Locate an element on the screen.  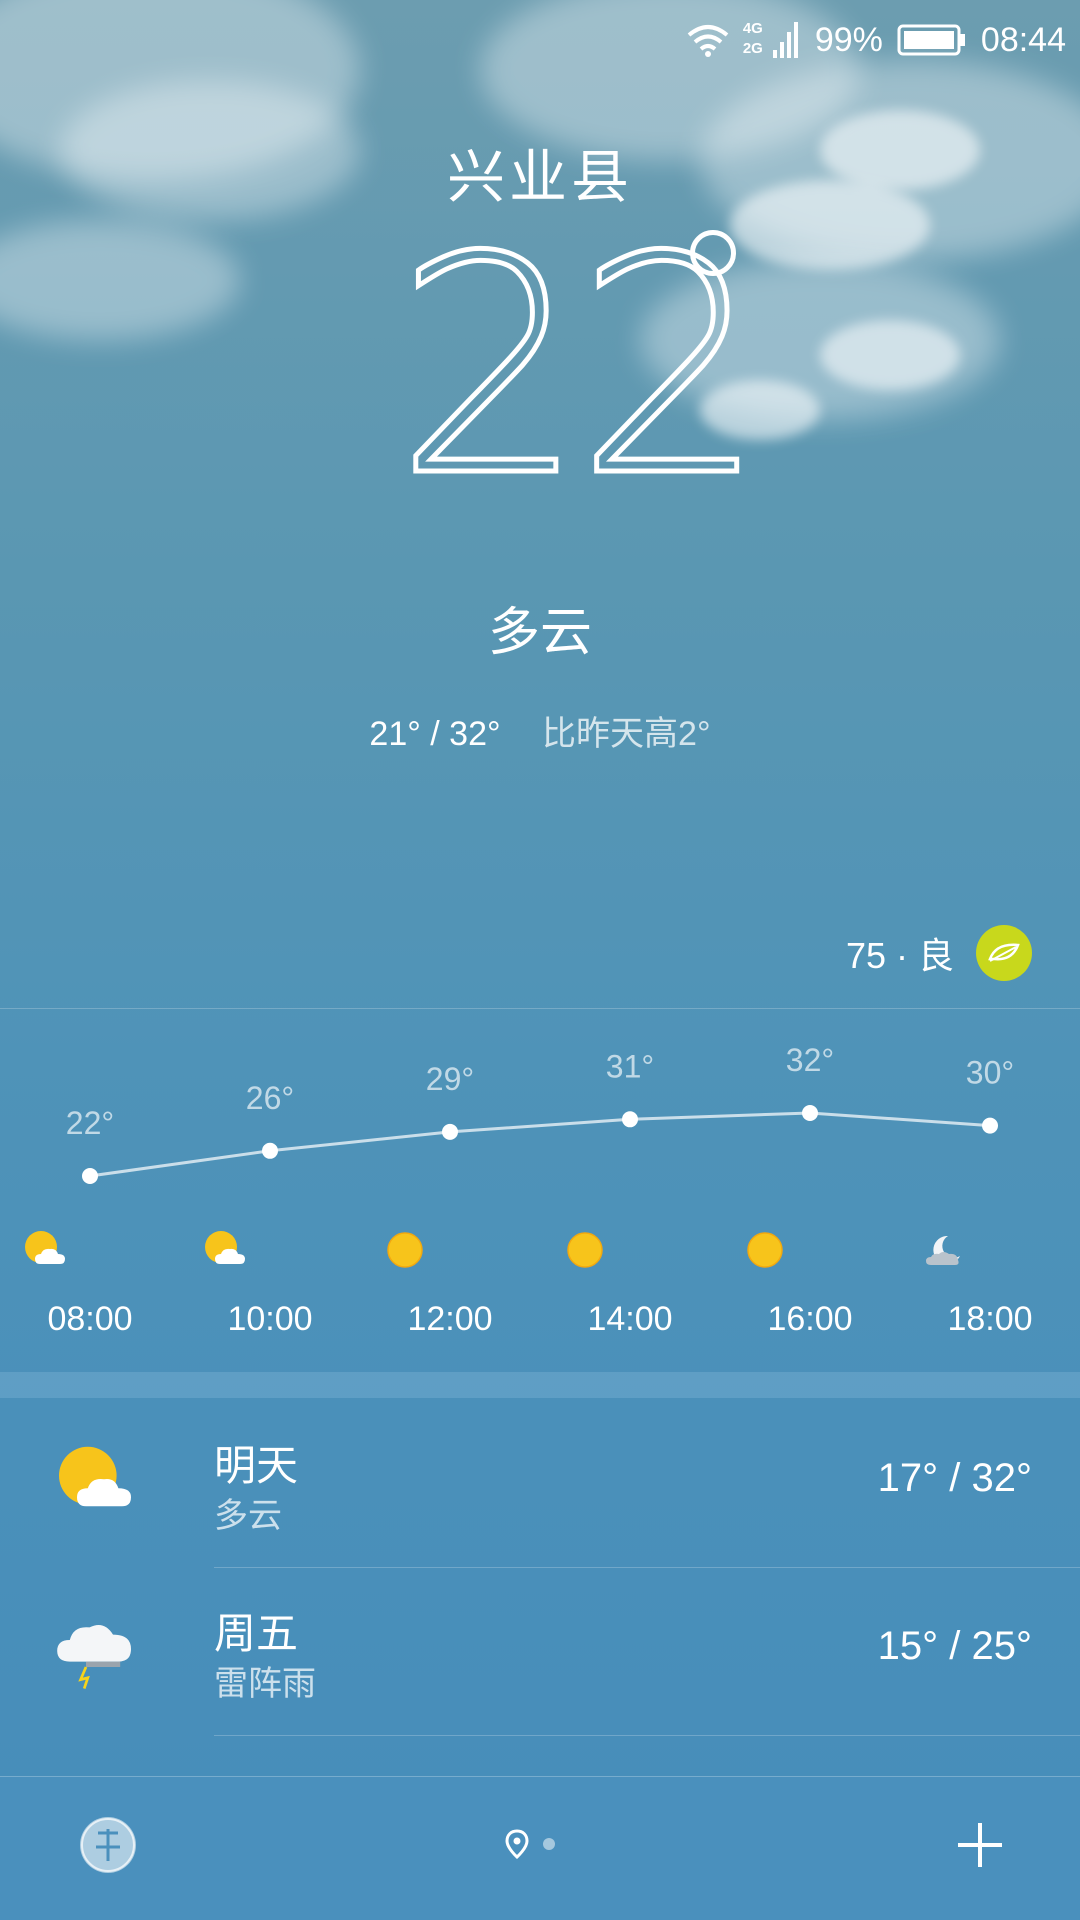
daily-day: 周五 is located at coordinates (256, 1633).